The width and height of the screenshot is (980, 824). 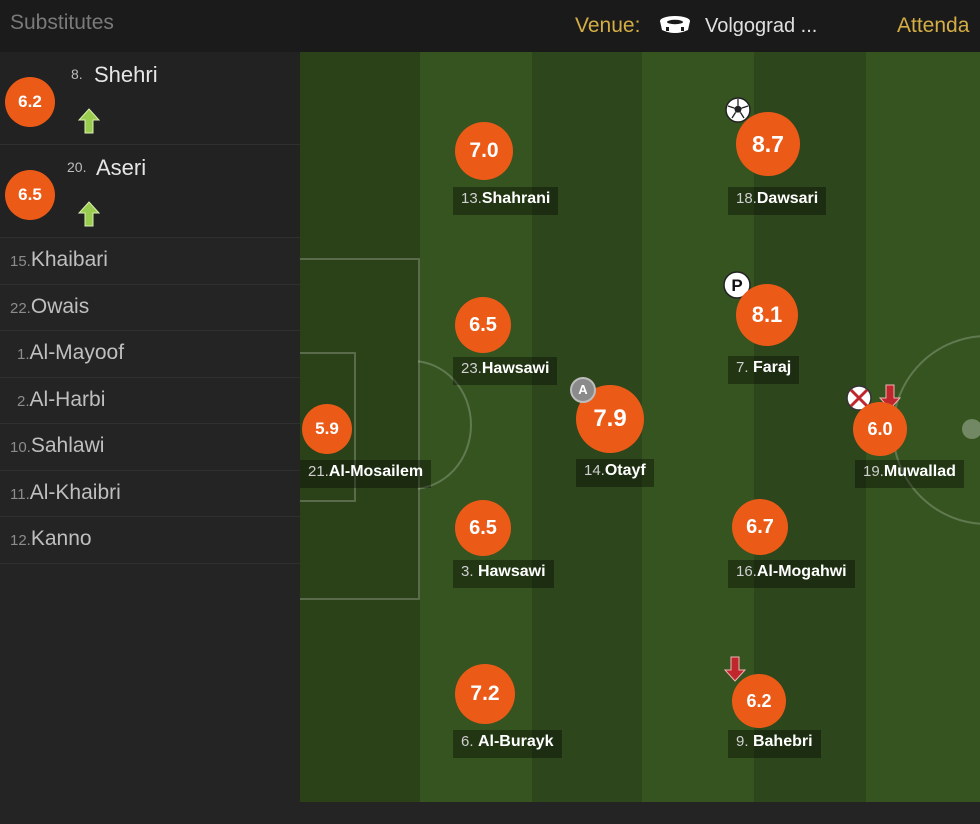 I want to click on substitute-row: 22.Owais, so click(x=150, y=308).